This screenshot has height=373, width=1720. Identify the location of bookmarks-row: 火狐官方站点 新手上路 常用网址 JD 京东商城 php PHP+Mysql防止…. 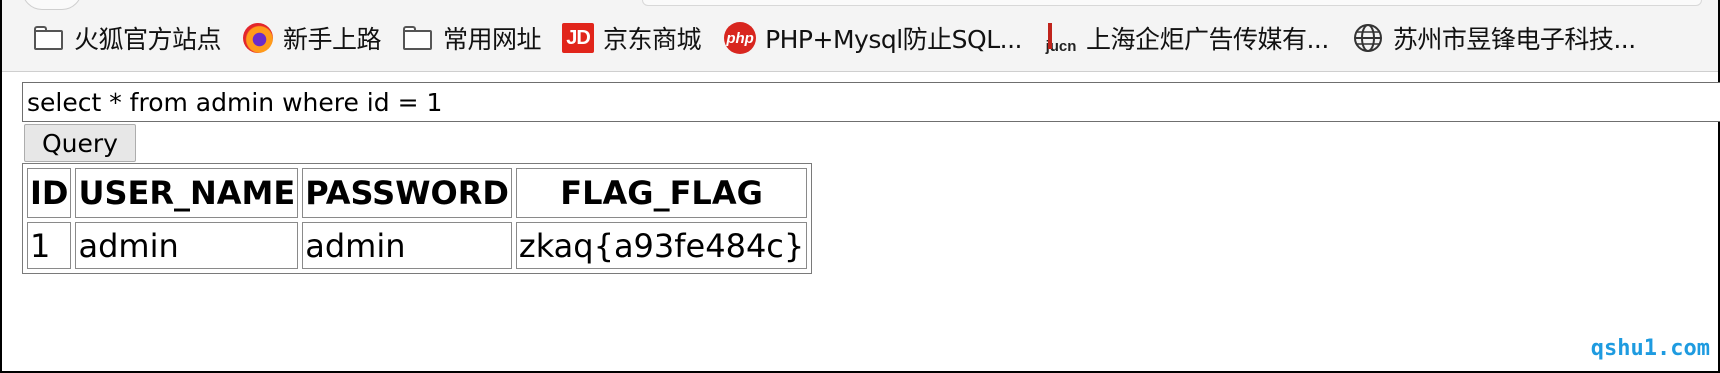
(834, 38).